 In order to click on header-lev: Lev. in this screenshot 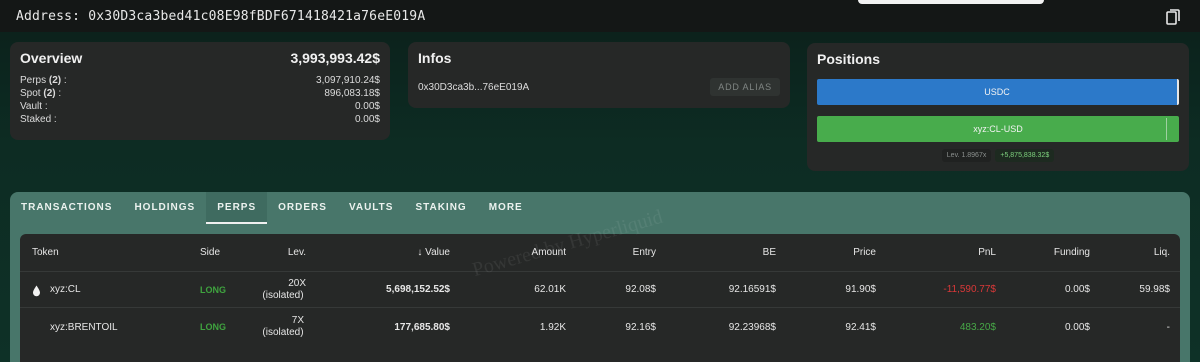, I will do `click(276, 252)`.